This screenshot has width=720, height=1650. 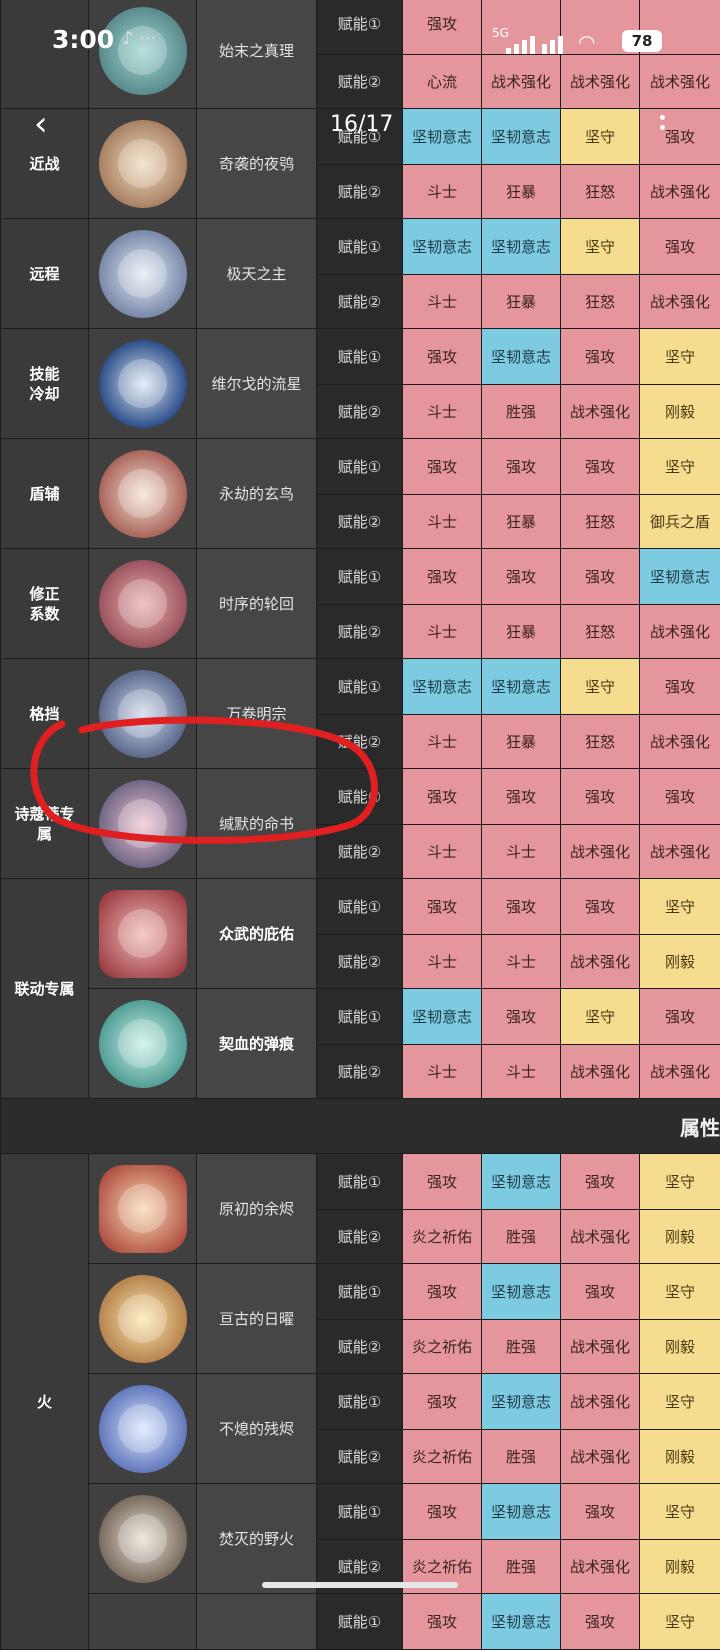 I want to click on dragon-emblem-icon, so click(x=143, y=274).